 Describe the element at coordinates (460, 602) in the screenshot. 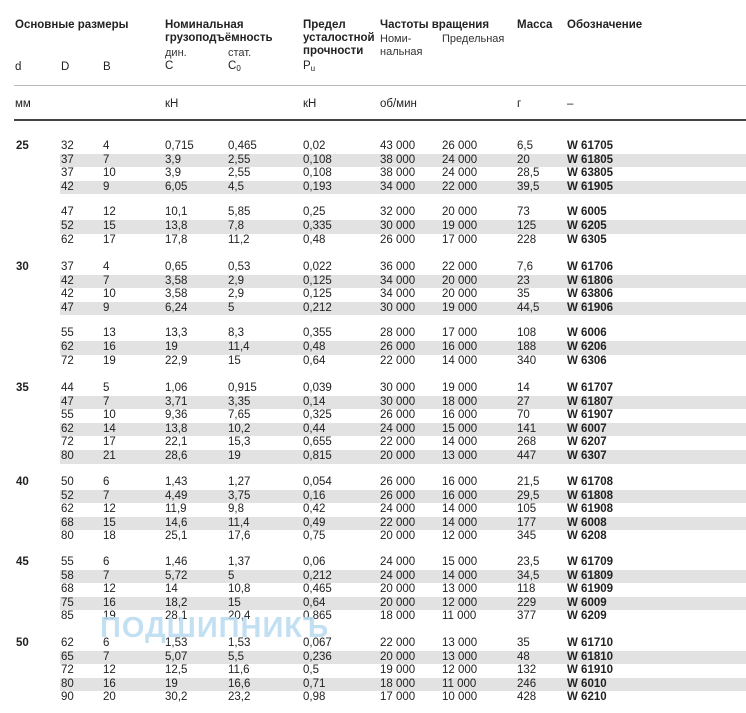

I see `limiting-speed-cell: 12 000` at that location.